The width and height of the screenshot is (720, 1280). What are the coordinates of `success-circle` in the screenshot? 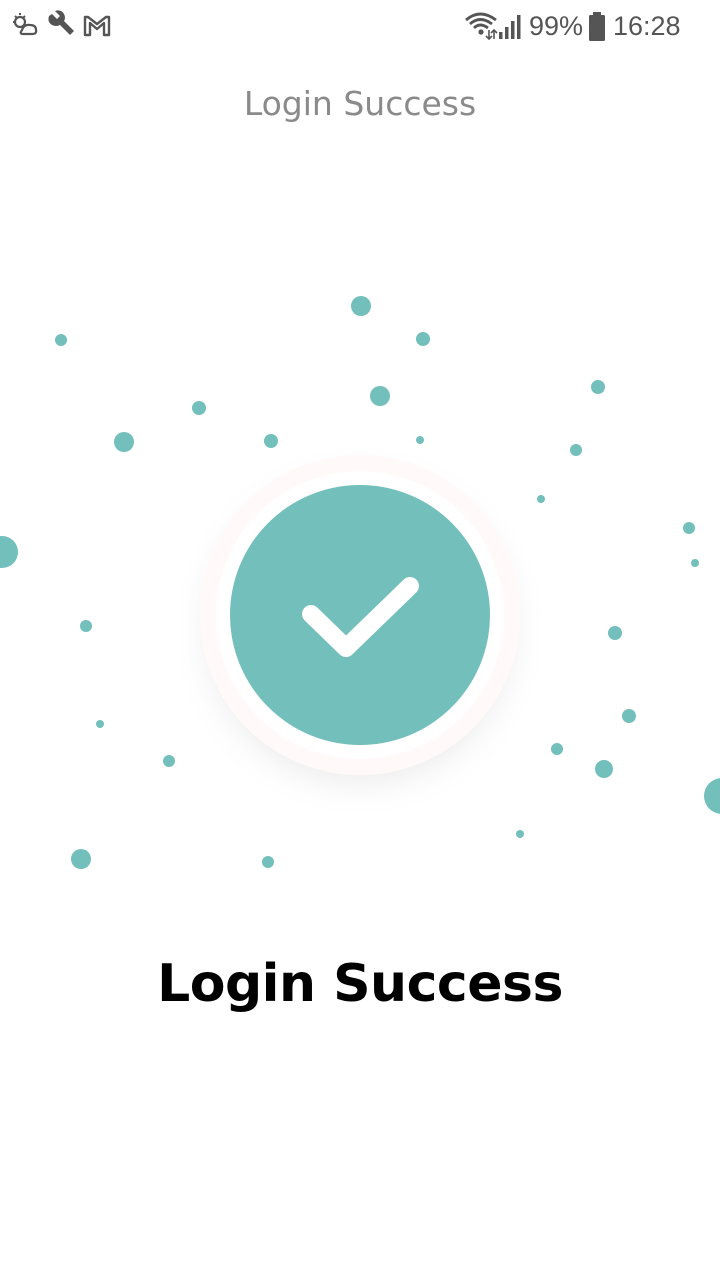 It's located at (360, 615).